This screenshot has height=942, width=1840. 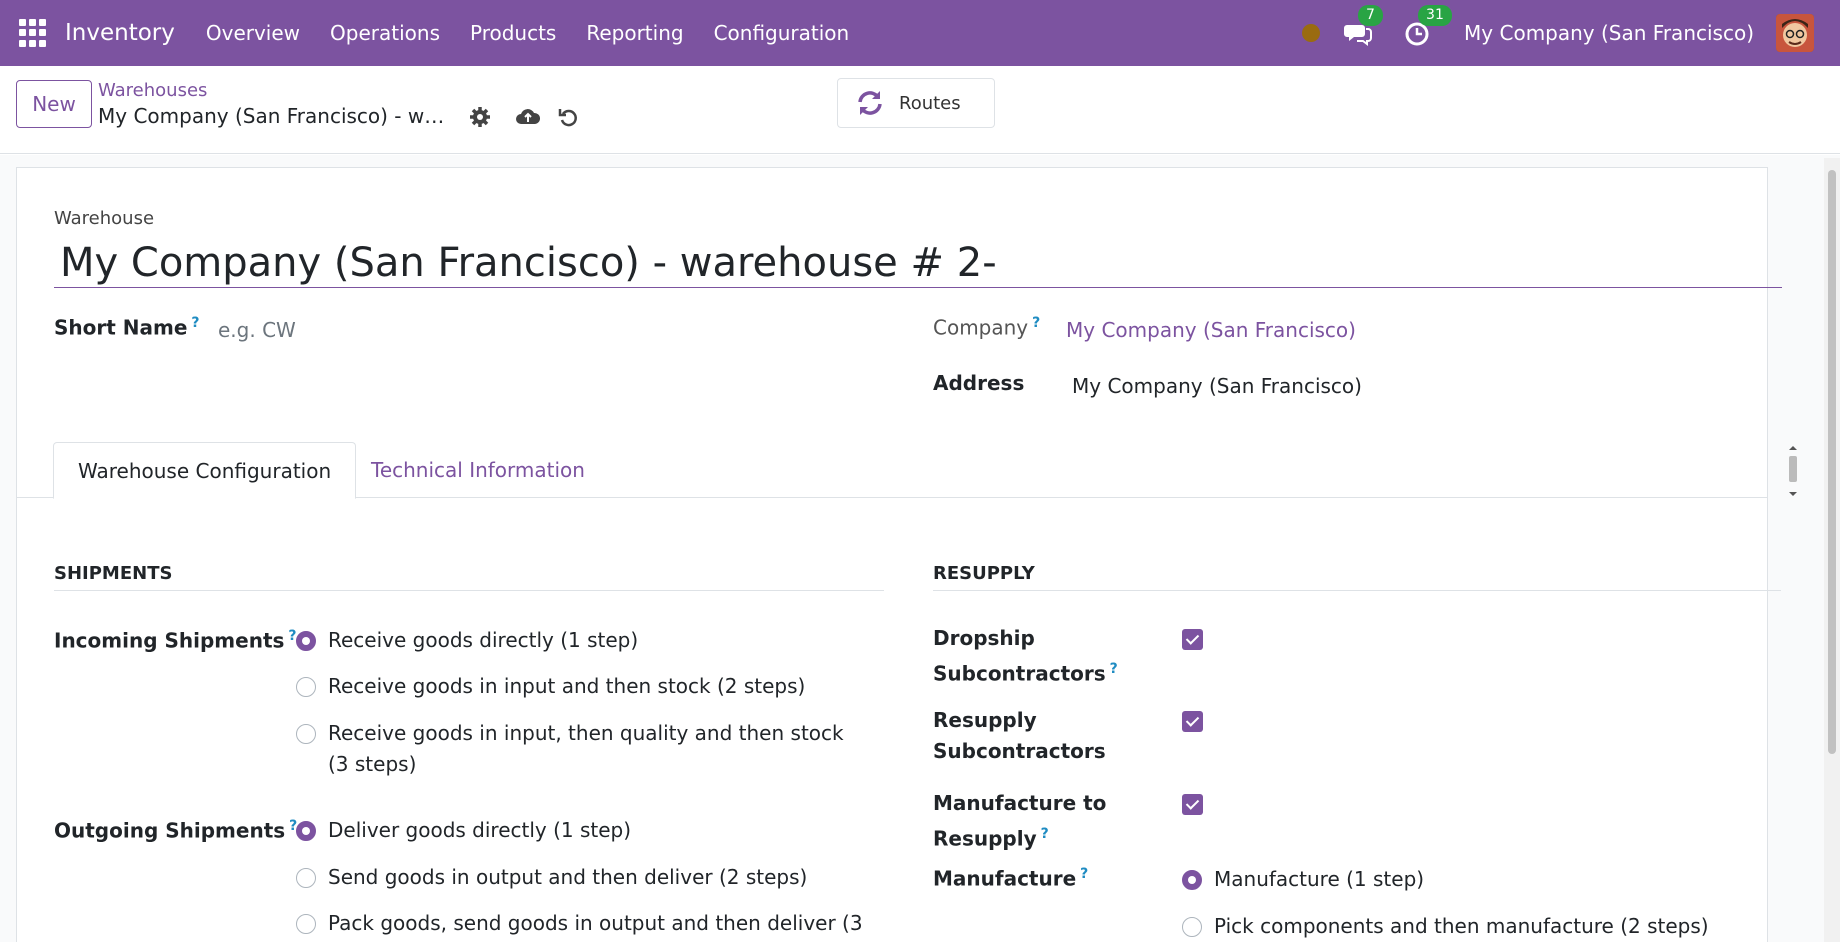 I want to click on refresh-icon, so click(x=870, y=103).